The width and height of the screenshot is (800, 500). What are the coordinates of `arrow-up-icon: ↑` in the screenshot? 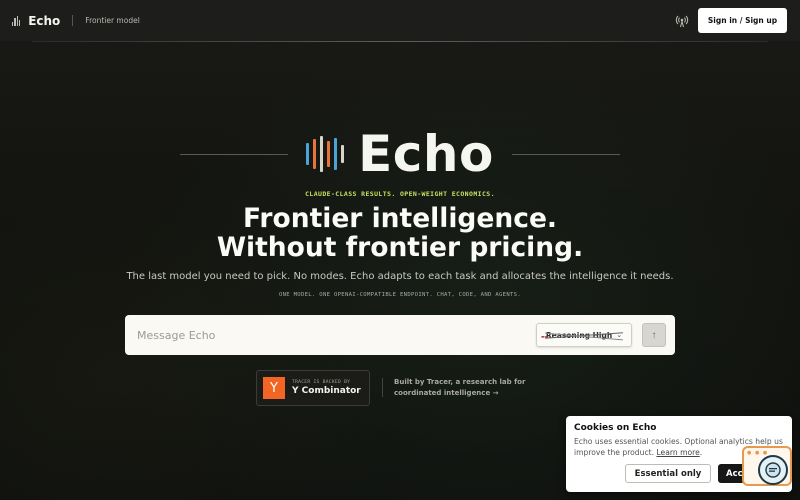 It's located at (654, 335).